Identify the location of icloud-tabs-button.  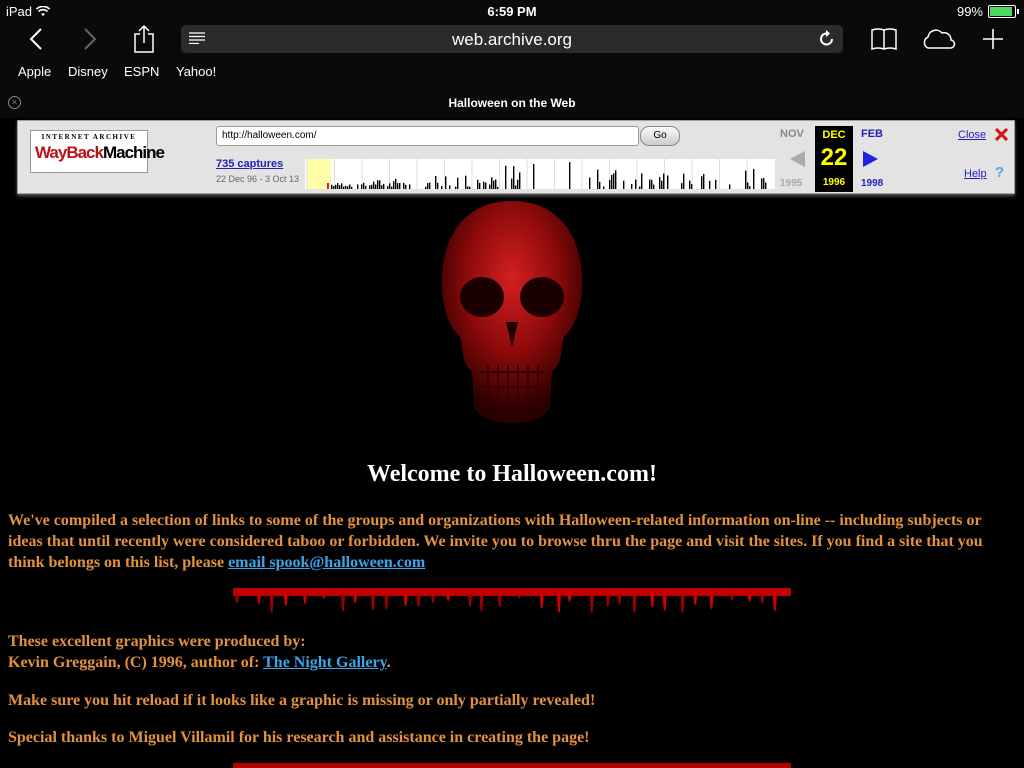
(938, 39).